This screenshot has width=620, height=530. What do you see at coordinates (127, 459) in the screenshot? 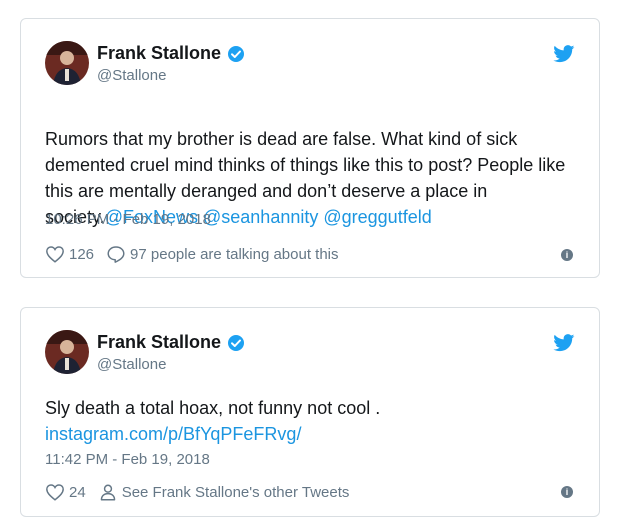
I see `tweet-timestamp: 11:42 PM - Feb 19, 2018` at bounding box center [127, 459].